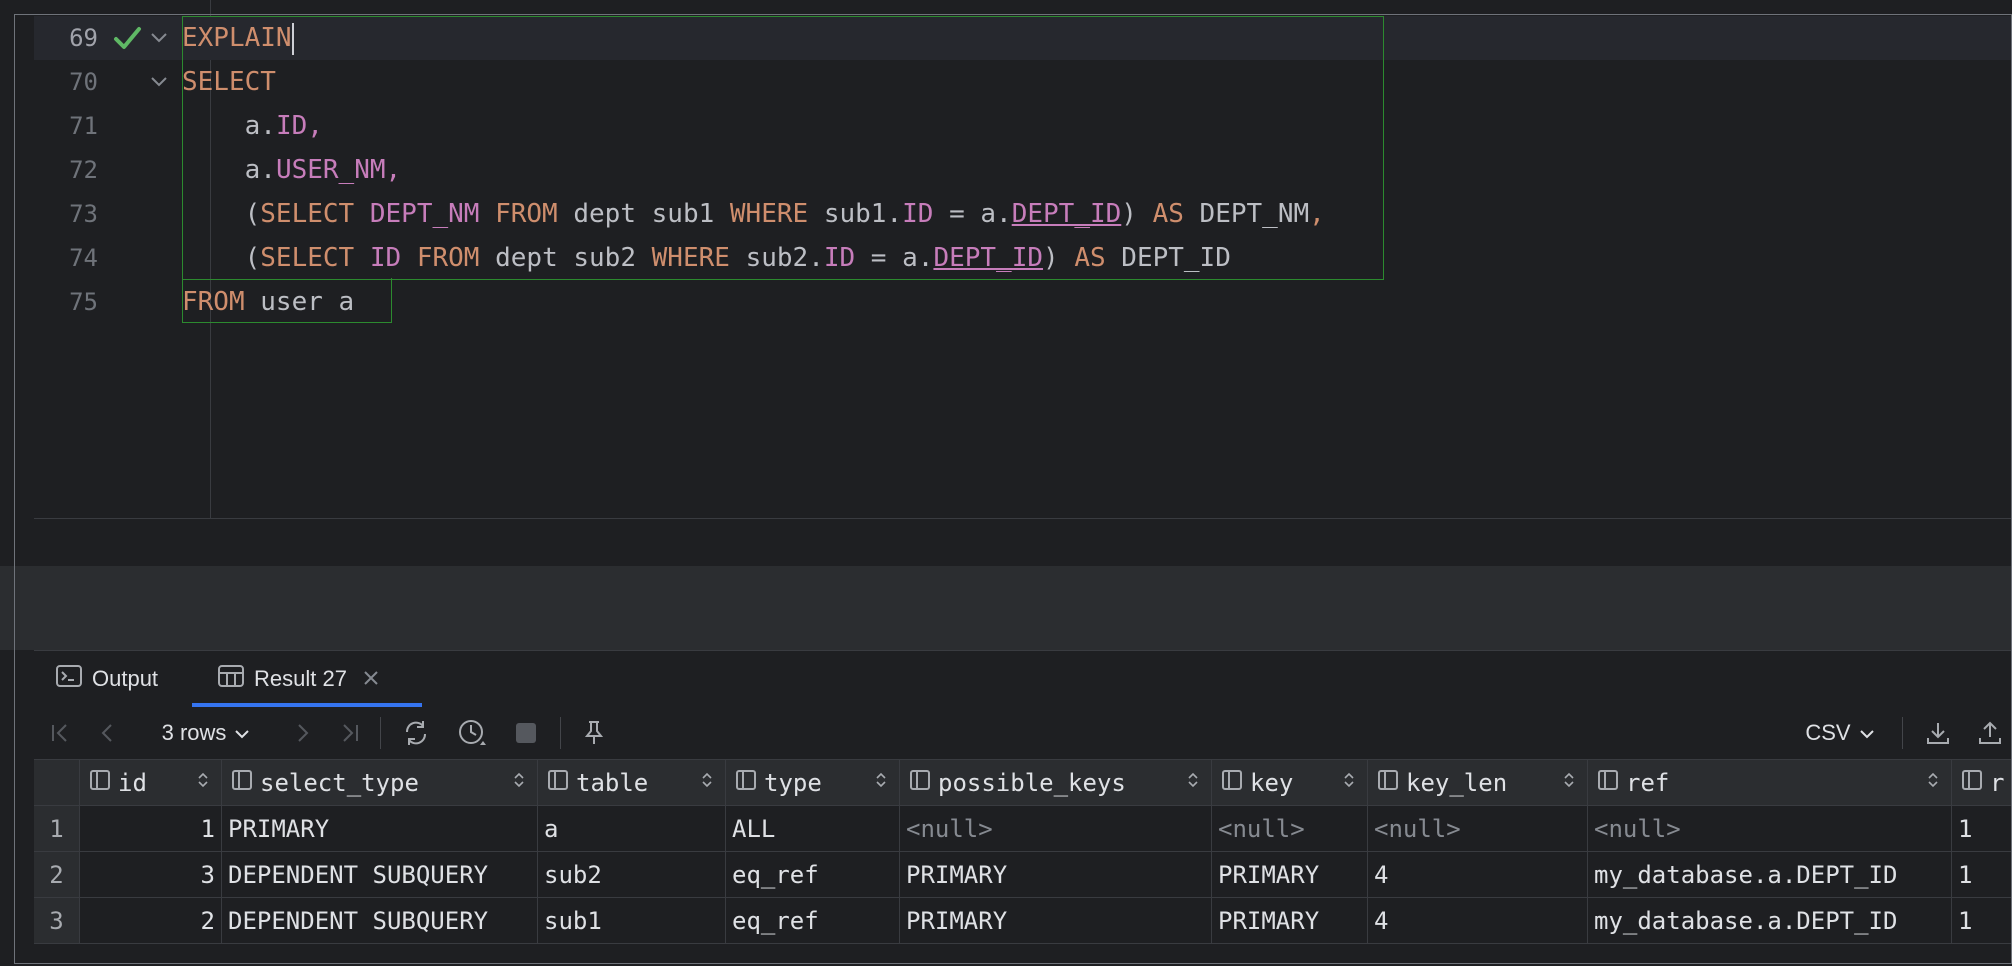 The width and height of the screenshot is (2012, 966). Describe the element at coordinates (1770, 783) in the screenshot. I see `column-header-ref: ref` at that location.